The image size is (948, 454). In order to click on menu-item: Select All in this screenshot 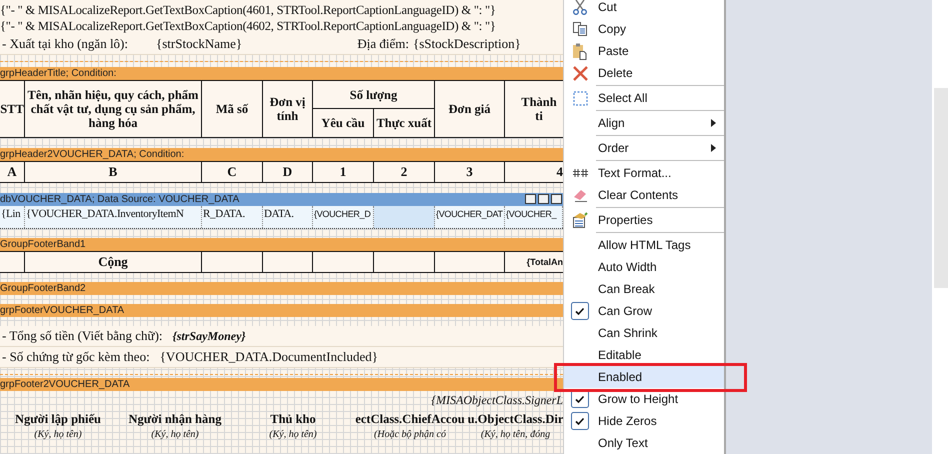, I will do `click(644, 98)`.